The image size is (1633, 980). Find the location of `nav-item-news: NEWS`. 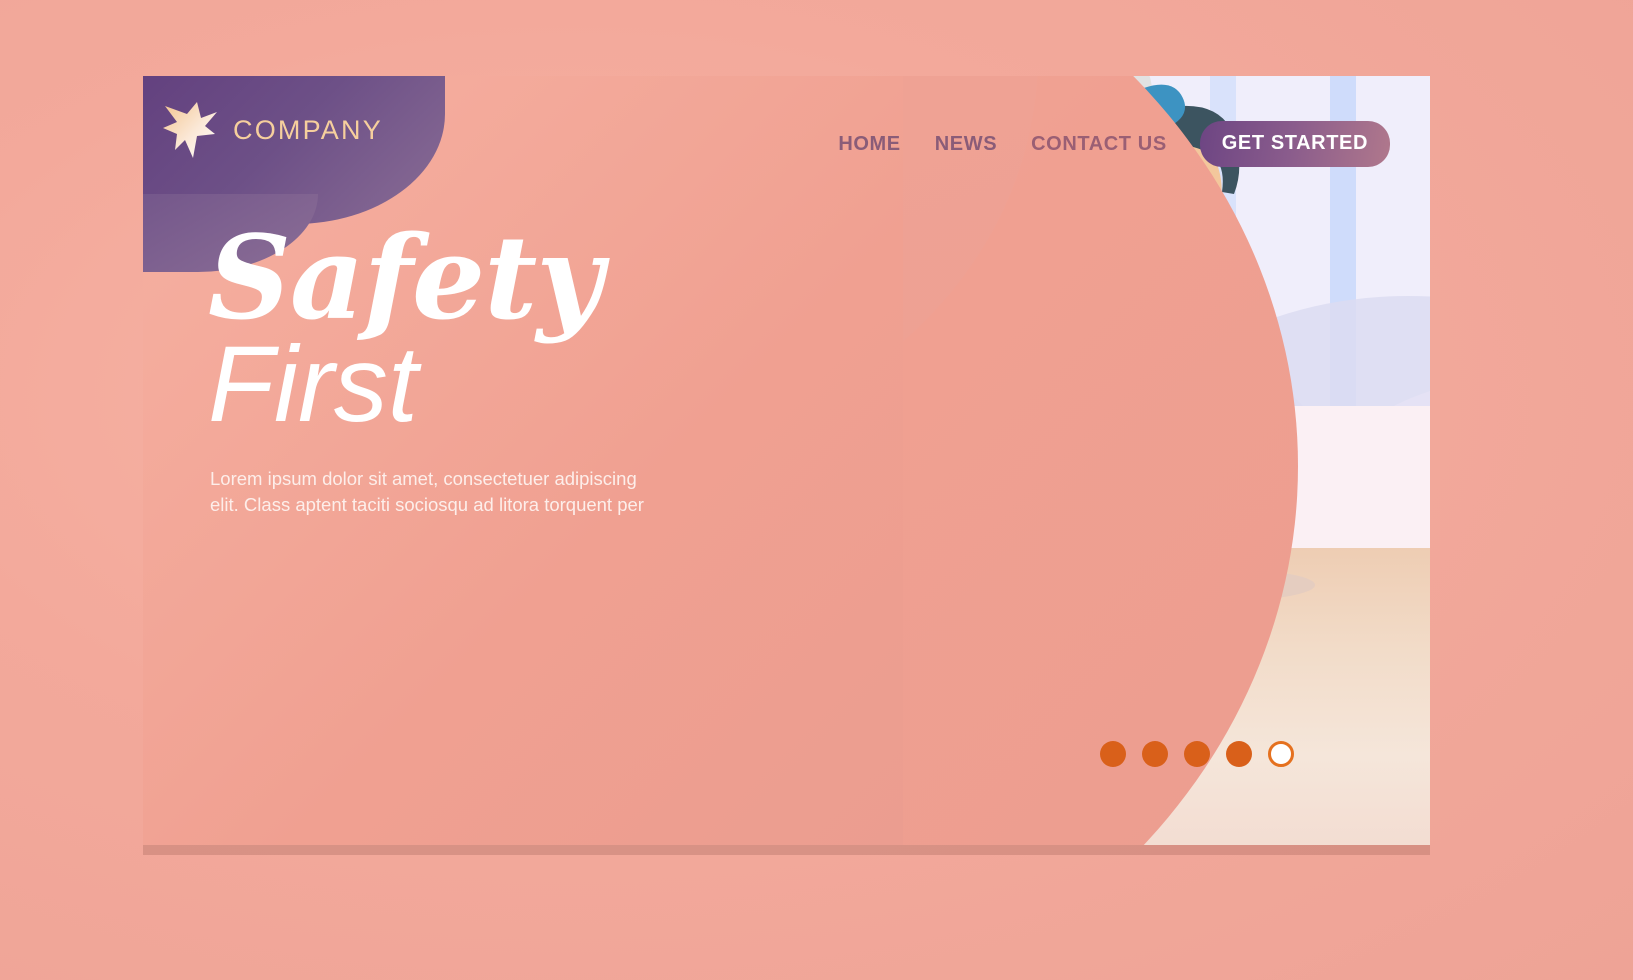

nav-item-news: NEWS is located at coordinates (966, 144).